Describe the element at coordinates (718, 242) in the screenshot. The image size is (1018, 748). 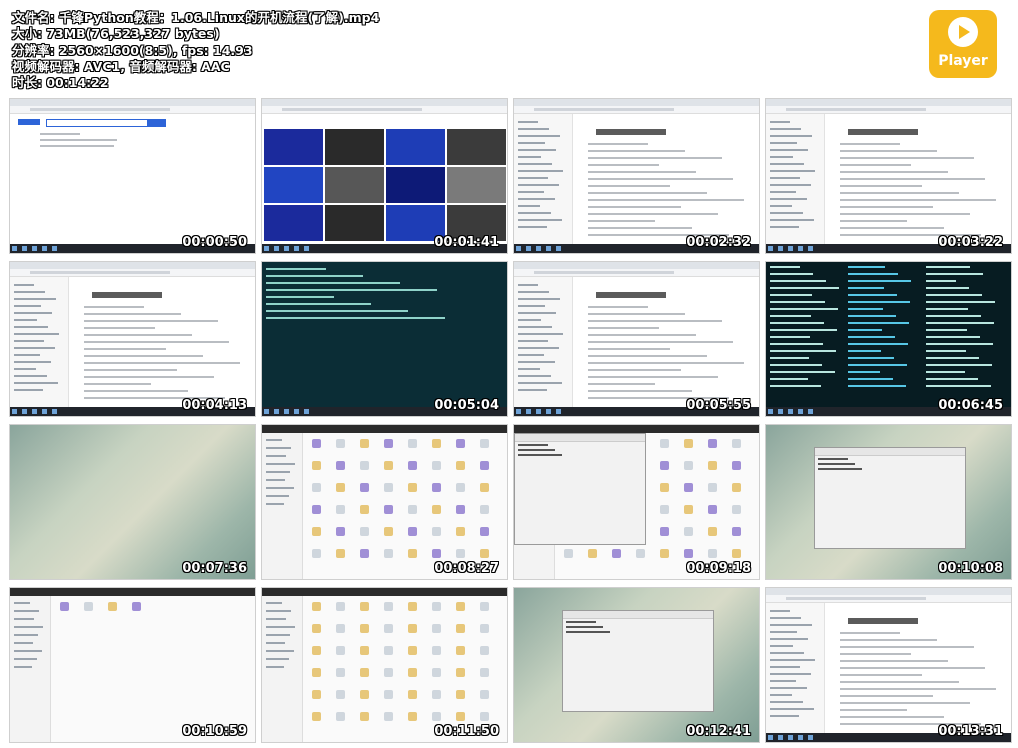
I see `thumbnail-timestamp: 00:02:32` at that location.